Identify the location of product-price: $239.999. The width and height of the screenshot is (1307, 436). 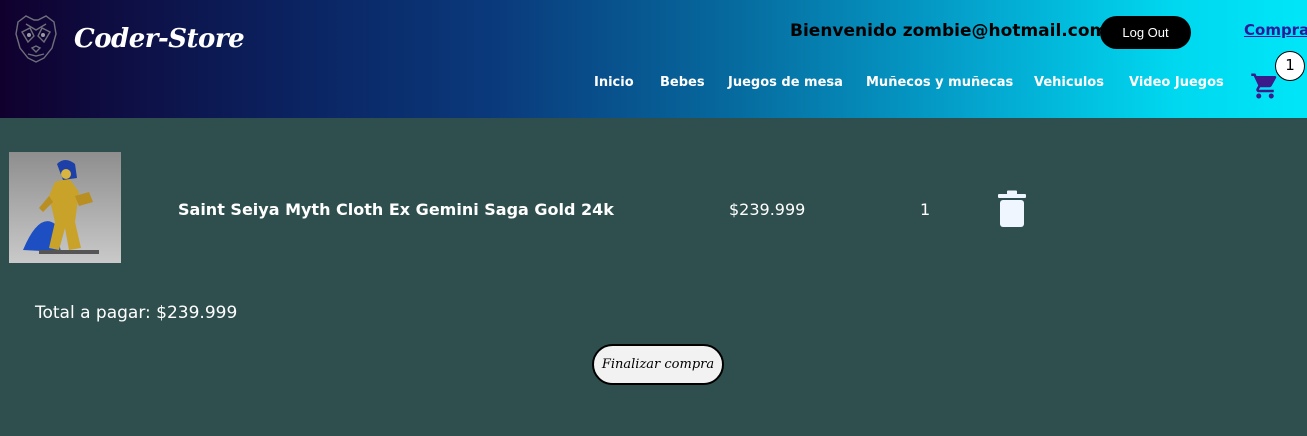
(767, 209).